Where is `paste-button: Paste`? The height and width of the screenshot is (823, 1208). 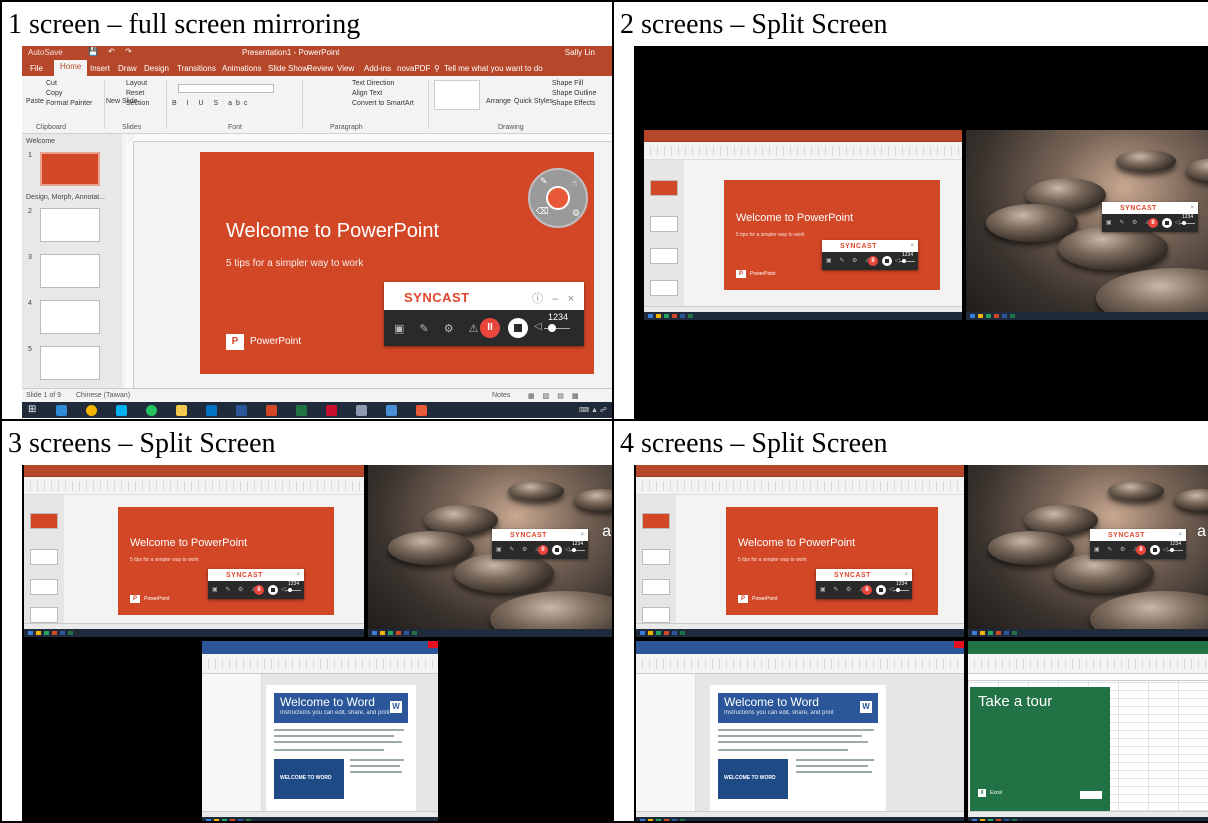 paste-button: Paste is located at coordinates (35, 101).